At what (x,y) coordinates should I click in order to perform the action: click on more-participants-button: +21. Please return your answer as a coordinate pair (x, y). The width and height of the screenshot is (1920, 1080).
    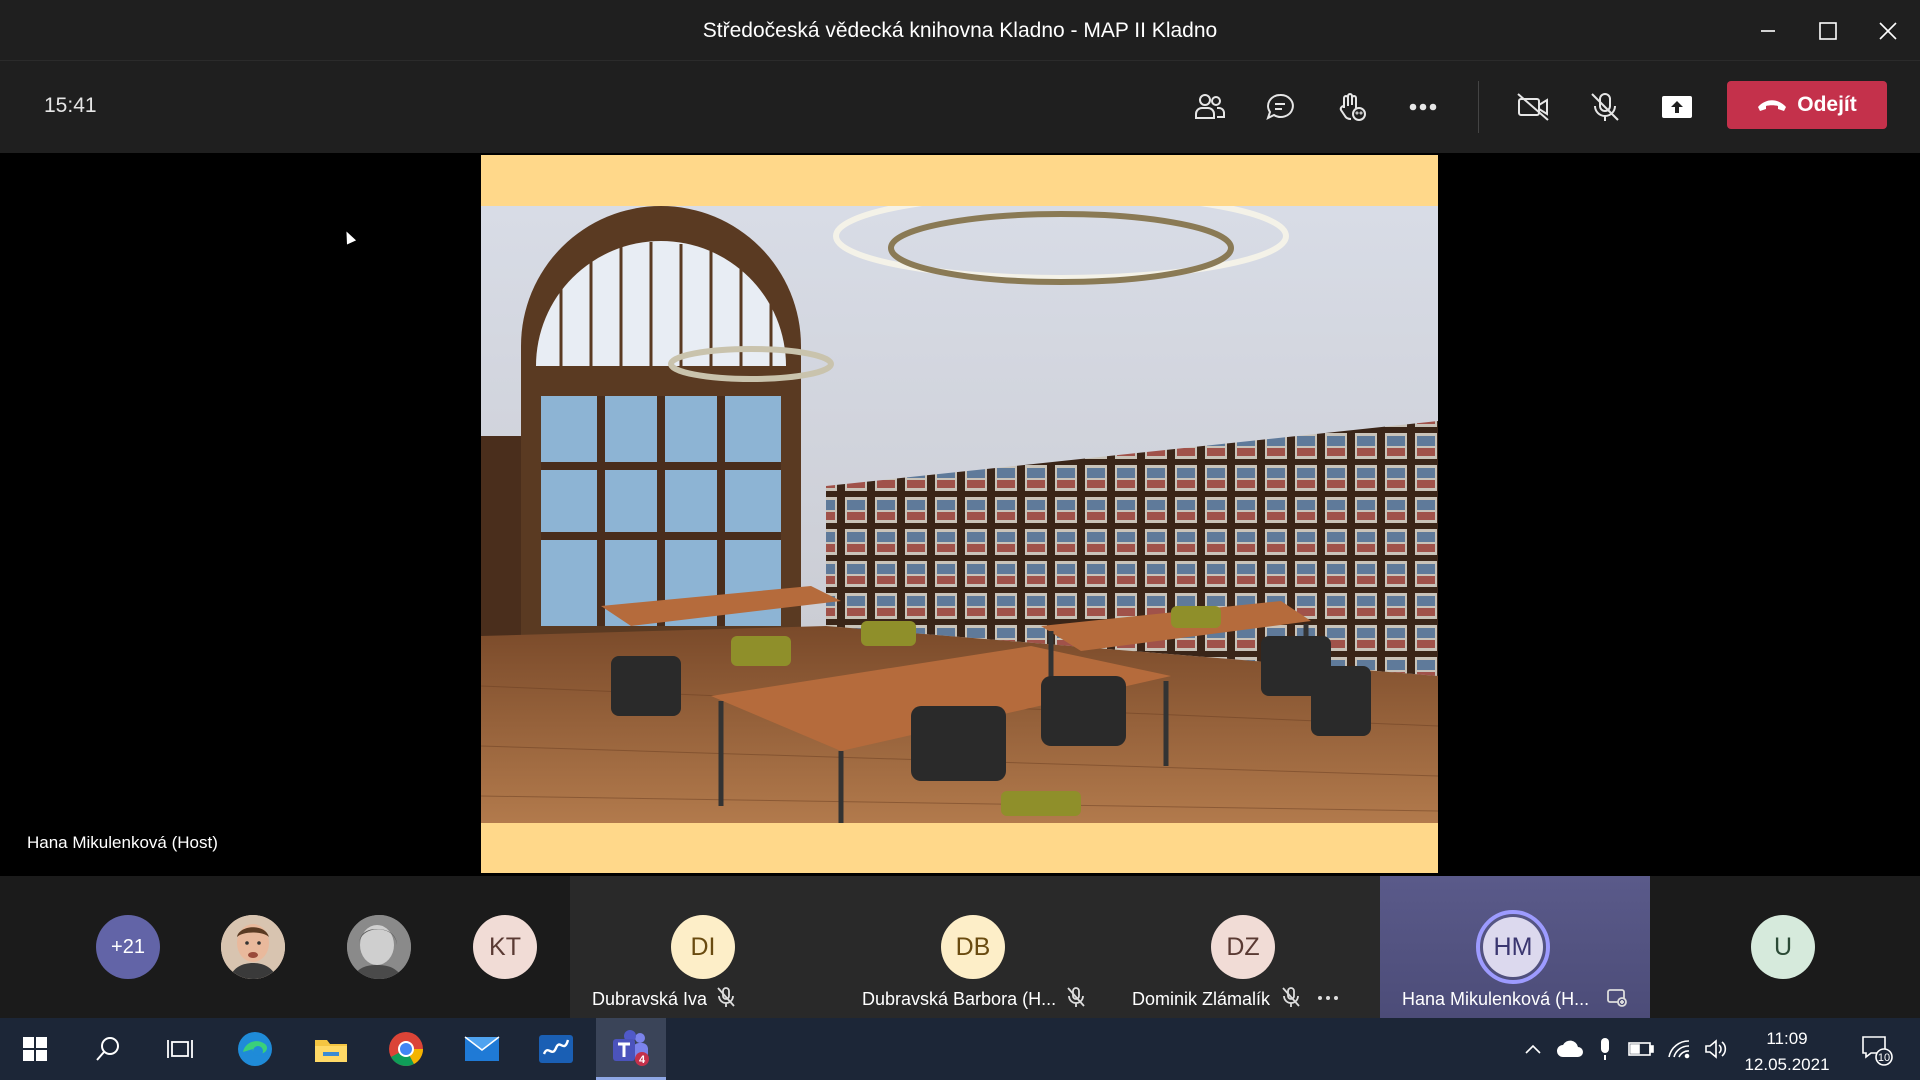
    Looking at the image, I should click on (128, 947).